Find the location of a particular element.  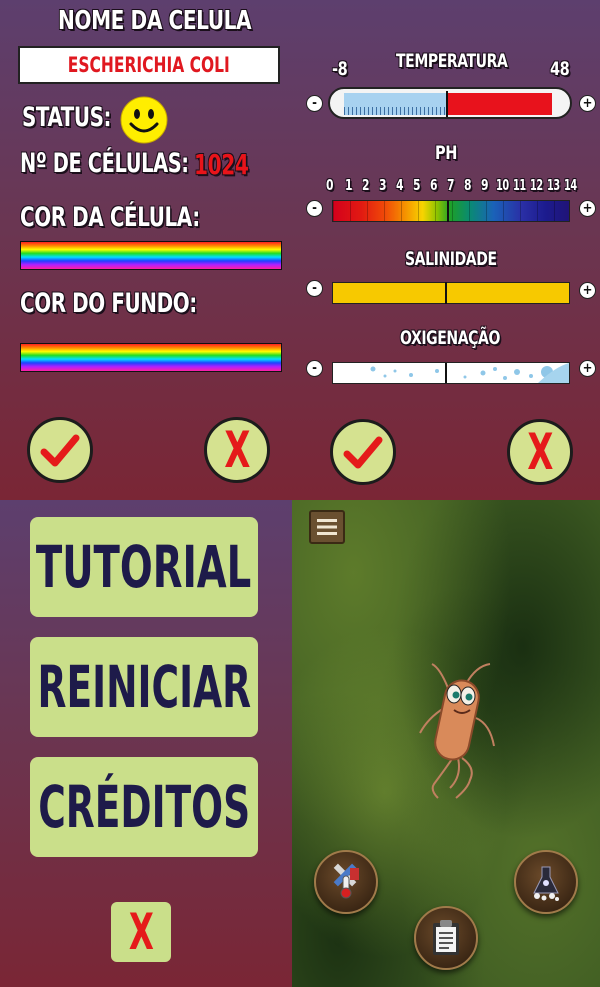

confirm-environment-button is located at coordinates (363, 452).